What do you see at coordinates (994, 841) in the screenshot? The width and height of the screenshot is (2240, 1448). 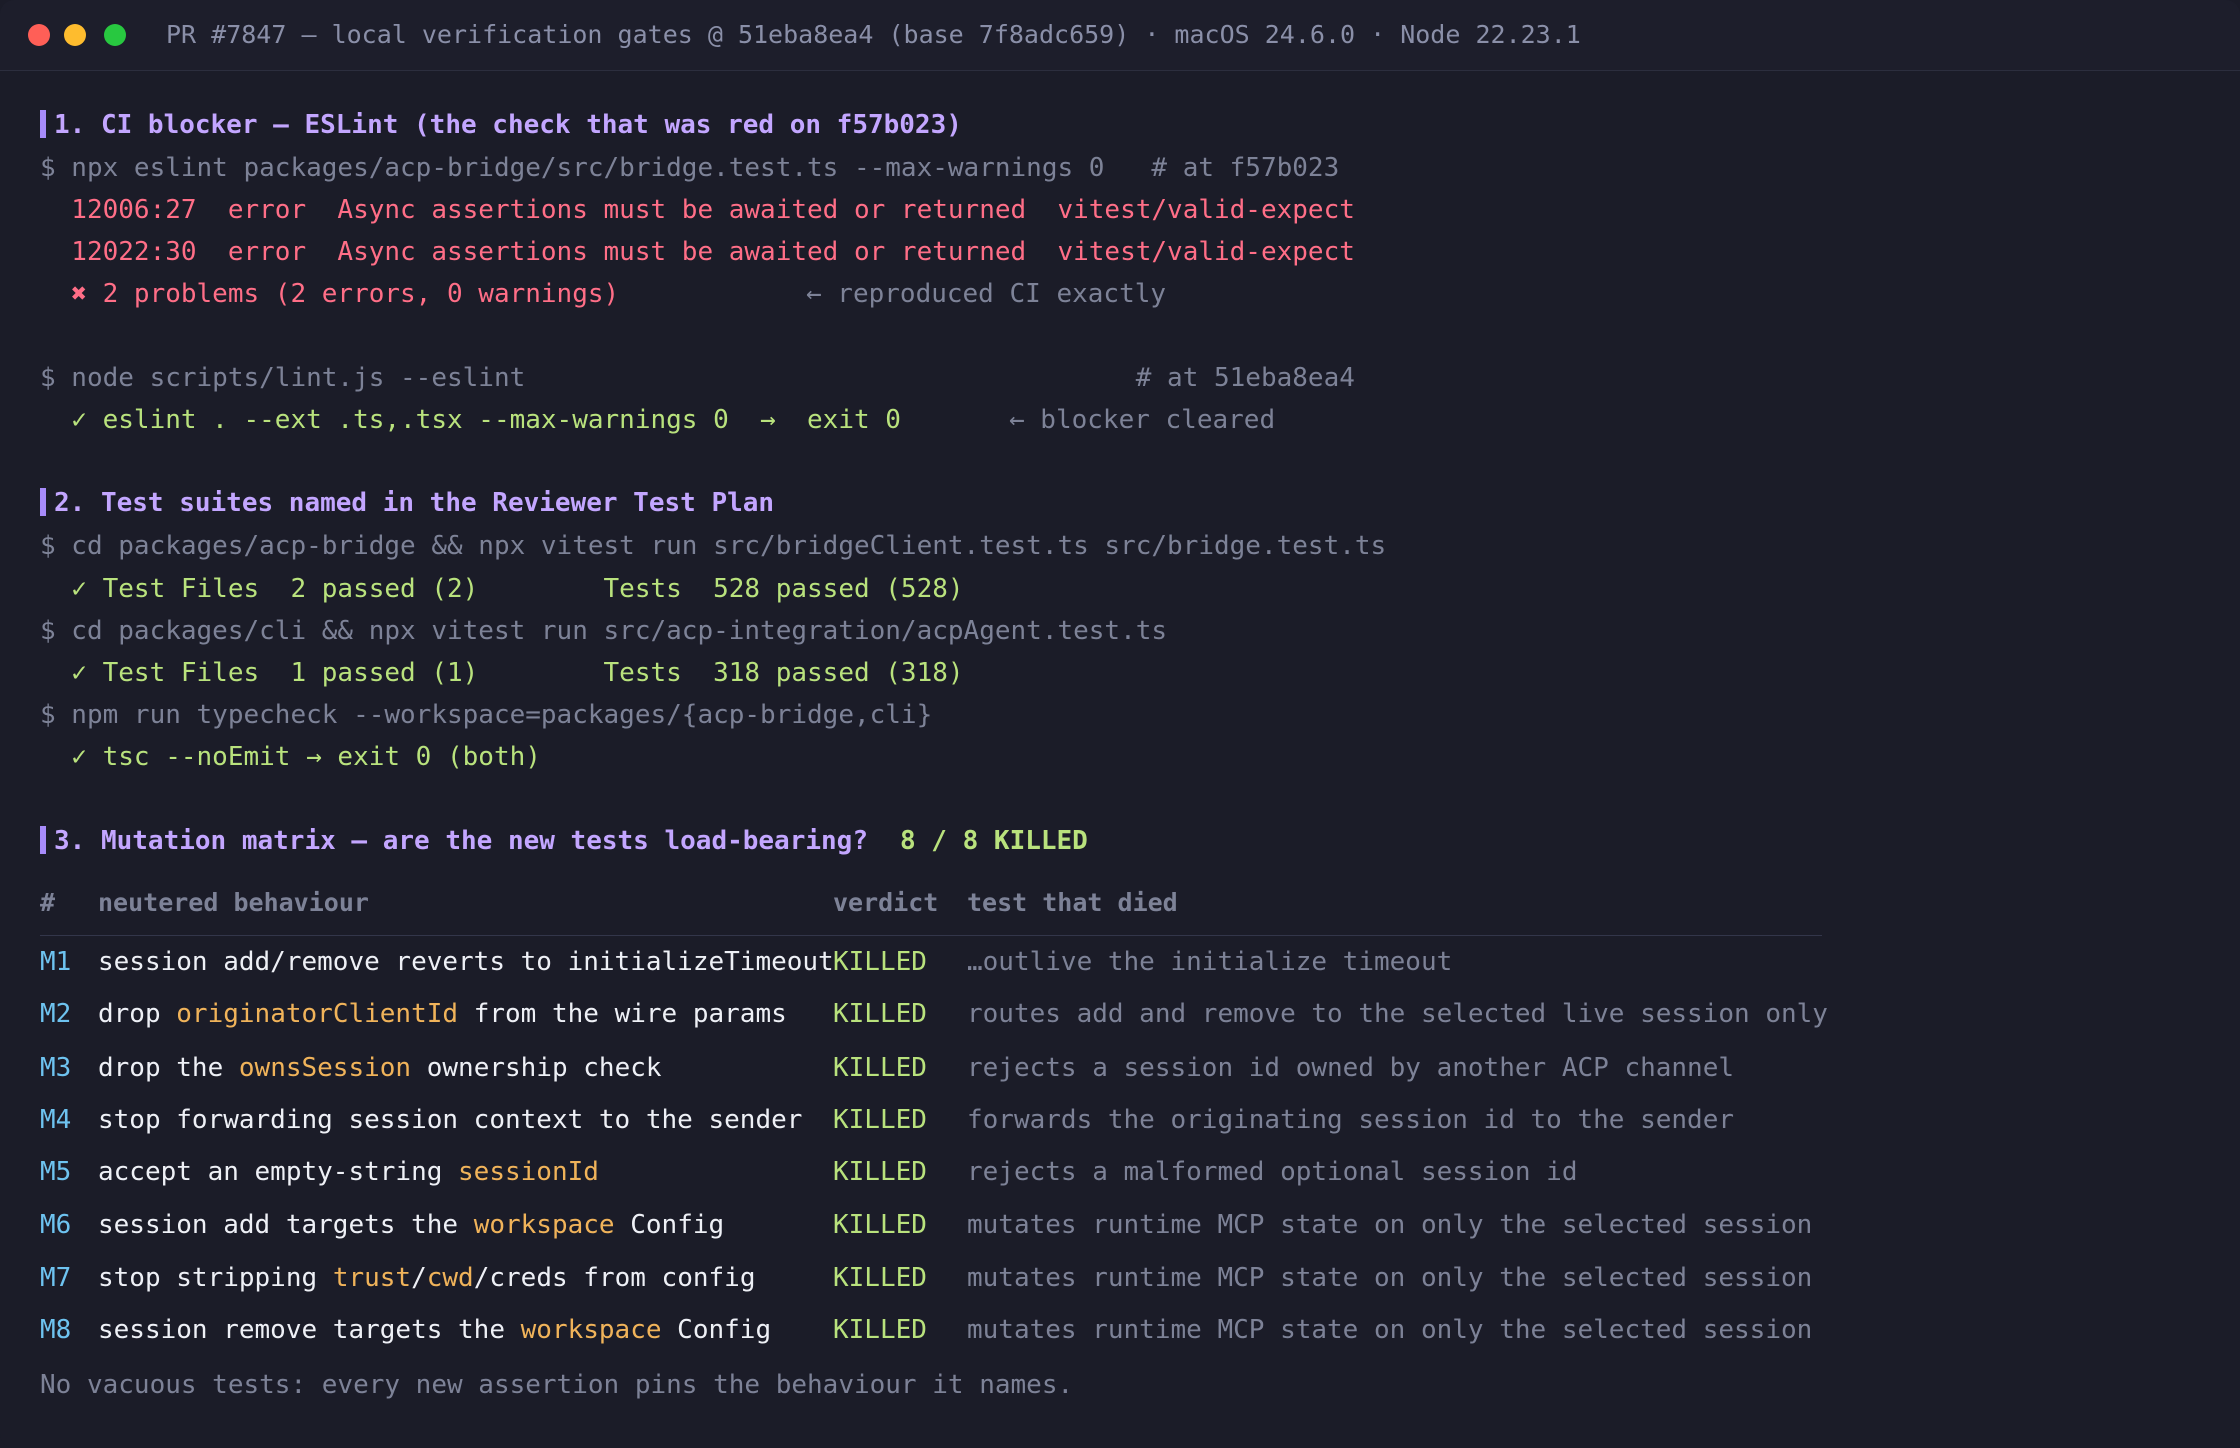 I see `kill-summary: 8 / 8 KILLED` at bounding box center [994, 841].